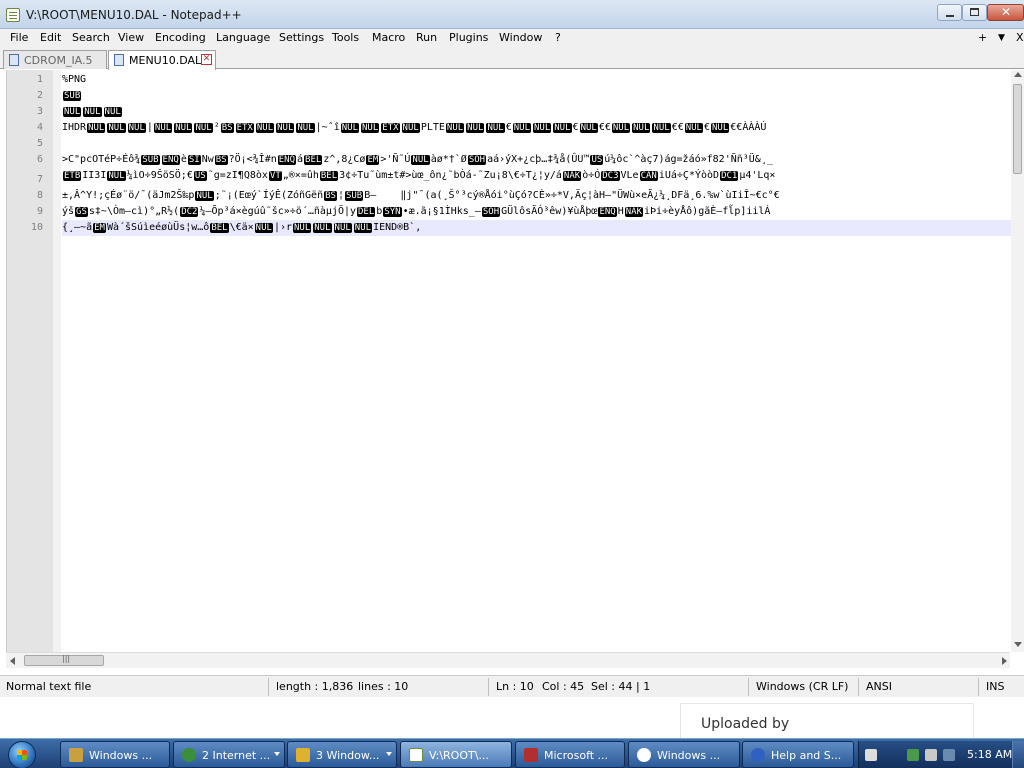 The width and height of the screenshot is (1024, 768). Describe the element at coordinates (390, 128) in the screenshot. I see `control-char-badge: ETX` at that location.